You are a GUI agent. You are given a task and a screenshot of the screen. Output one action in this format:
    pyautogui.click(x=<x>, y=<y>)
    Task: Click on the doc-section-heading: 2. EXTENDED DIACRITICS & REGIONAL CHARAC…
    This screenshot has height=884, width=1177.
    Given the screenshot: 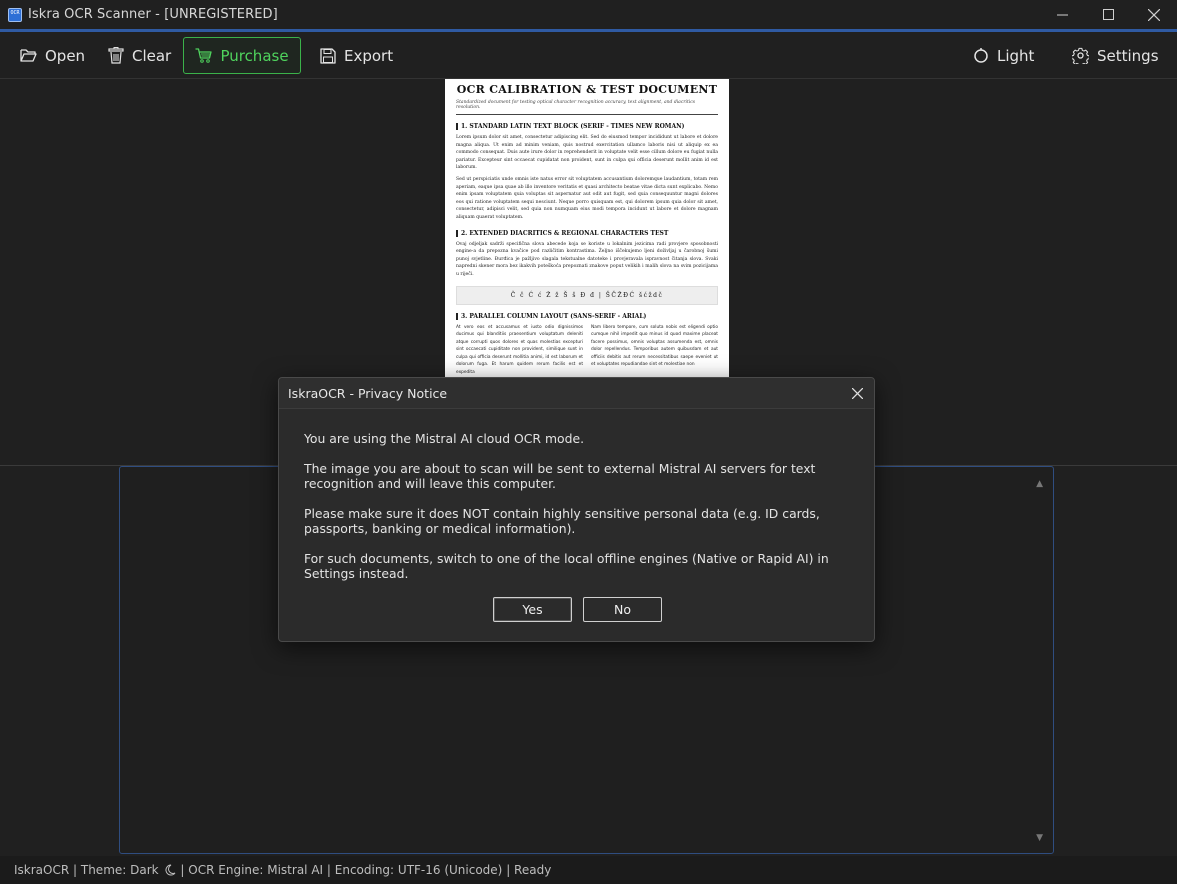 What is the action you would take?
    pyautogui.click(x=587, y=233)
    